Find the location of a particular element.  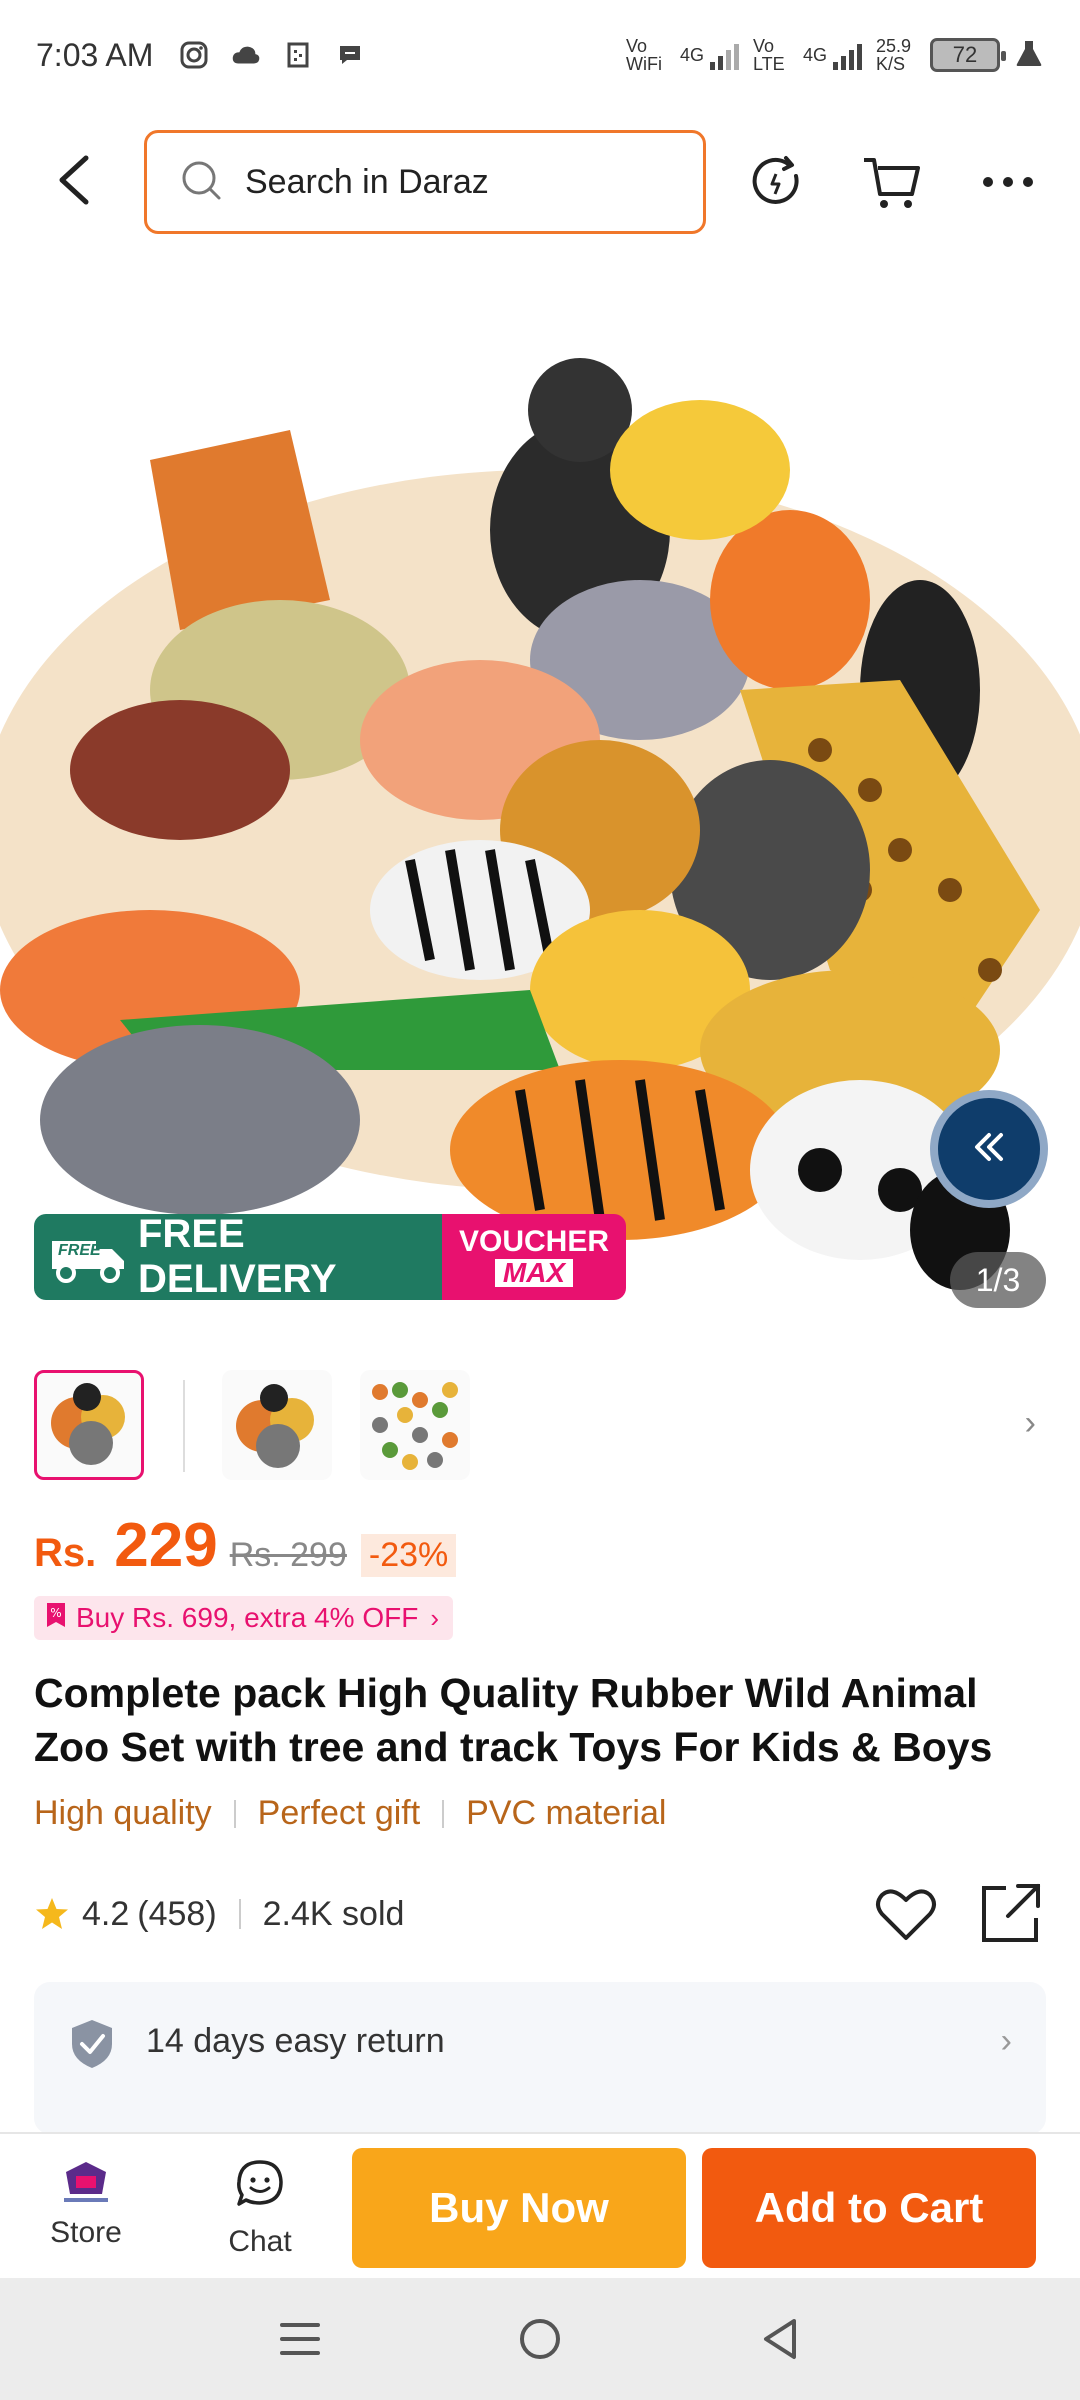

rating-row: 4.2 (458) 2.4K sold is located at coordinates (540, 1914).